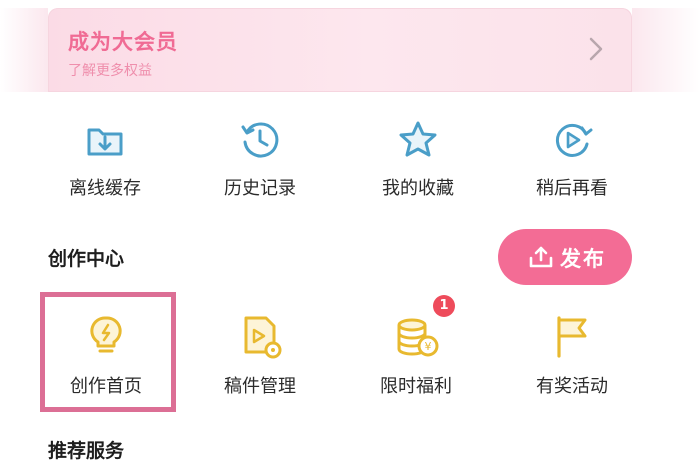 This screenshot has height=470, width=700. What do you see at coordinates (583, 259) in the screenshot?
I see `publish-label: 发布` at bounding box center [583, 259].